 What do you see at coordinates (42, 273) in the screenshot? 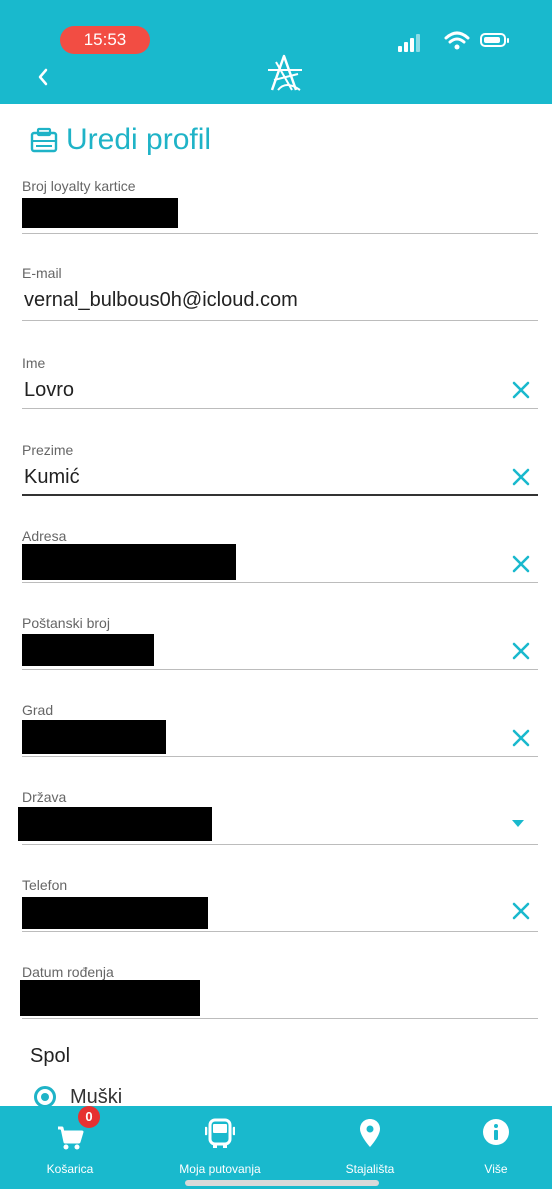
I see `field-label: E-mail` at bounding box center [42, 273].